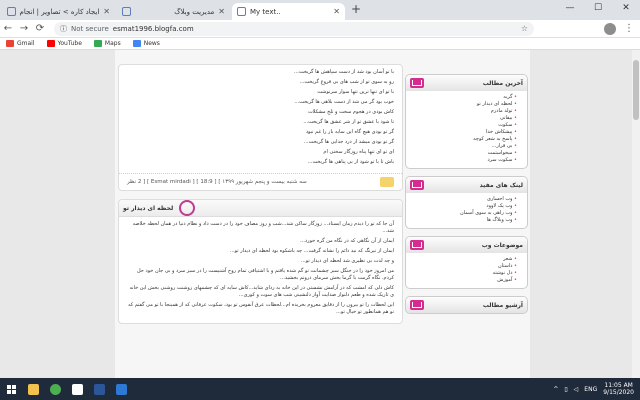  What do you see at coordinates (33, 389) in the screenshot?
I see `file-explorer-button` at bounding box center [33, 389].